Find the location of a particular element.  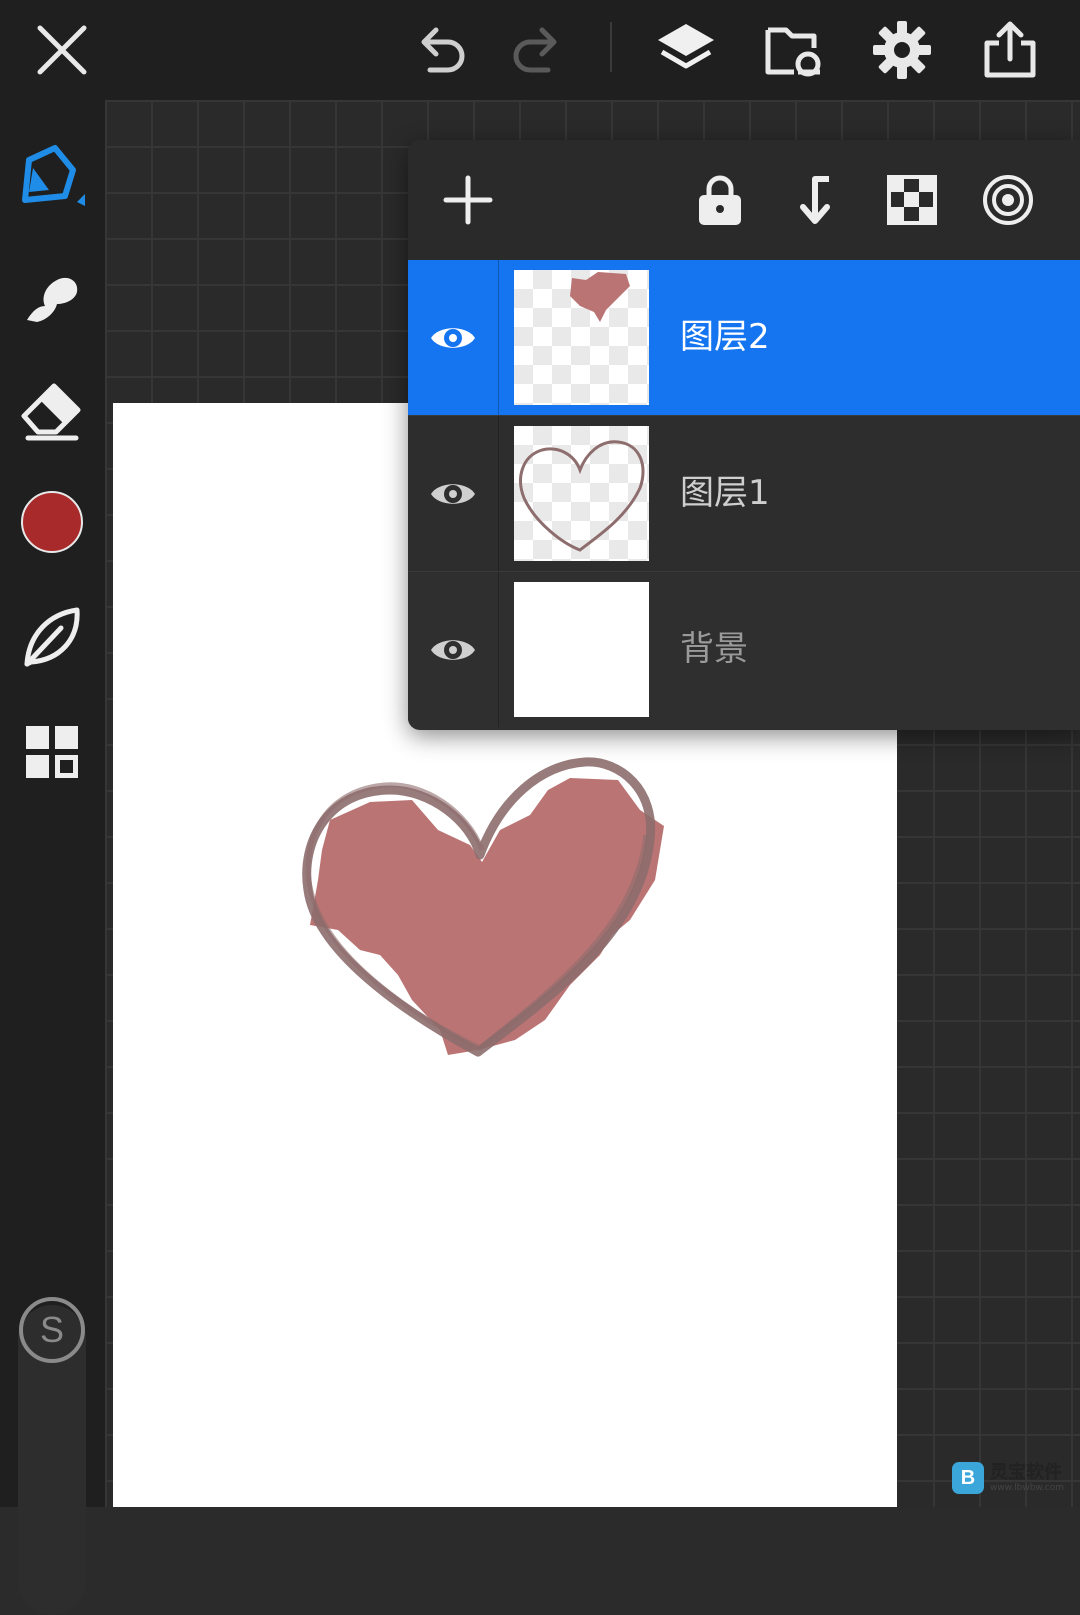

top-toolbar is located at coordinates (540, 50).